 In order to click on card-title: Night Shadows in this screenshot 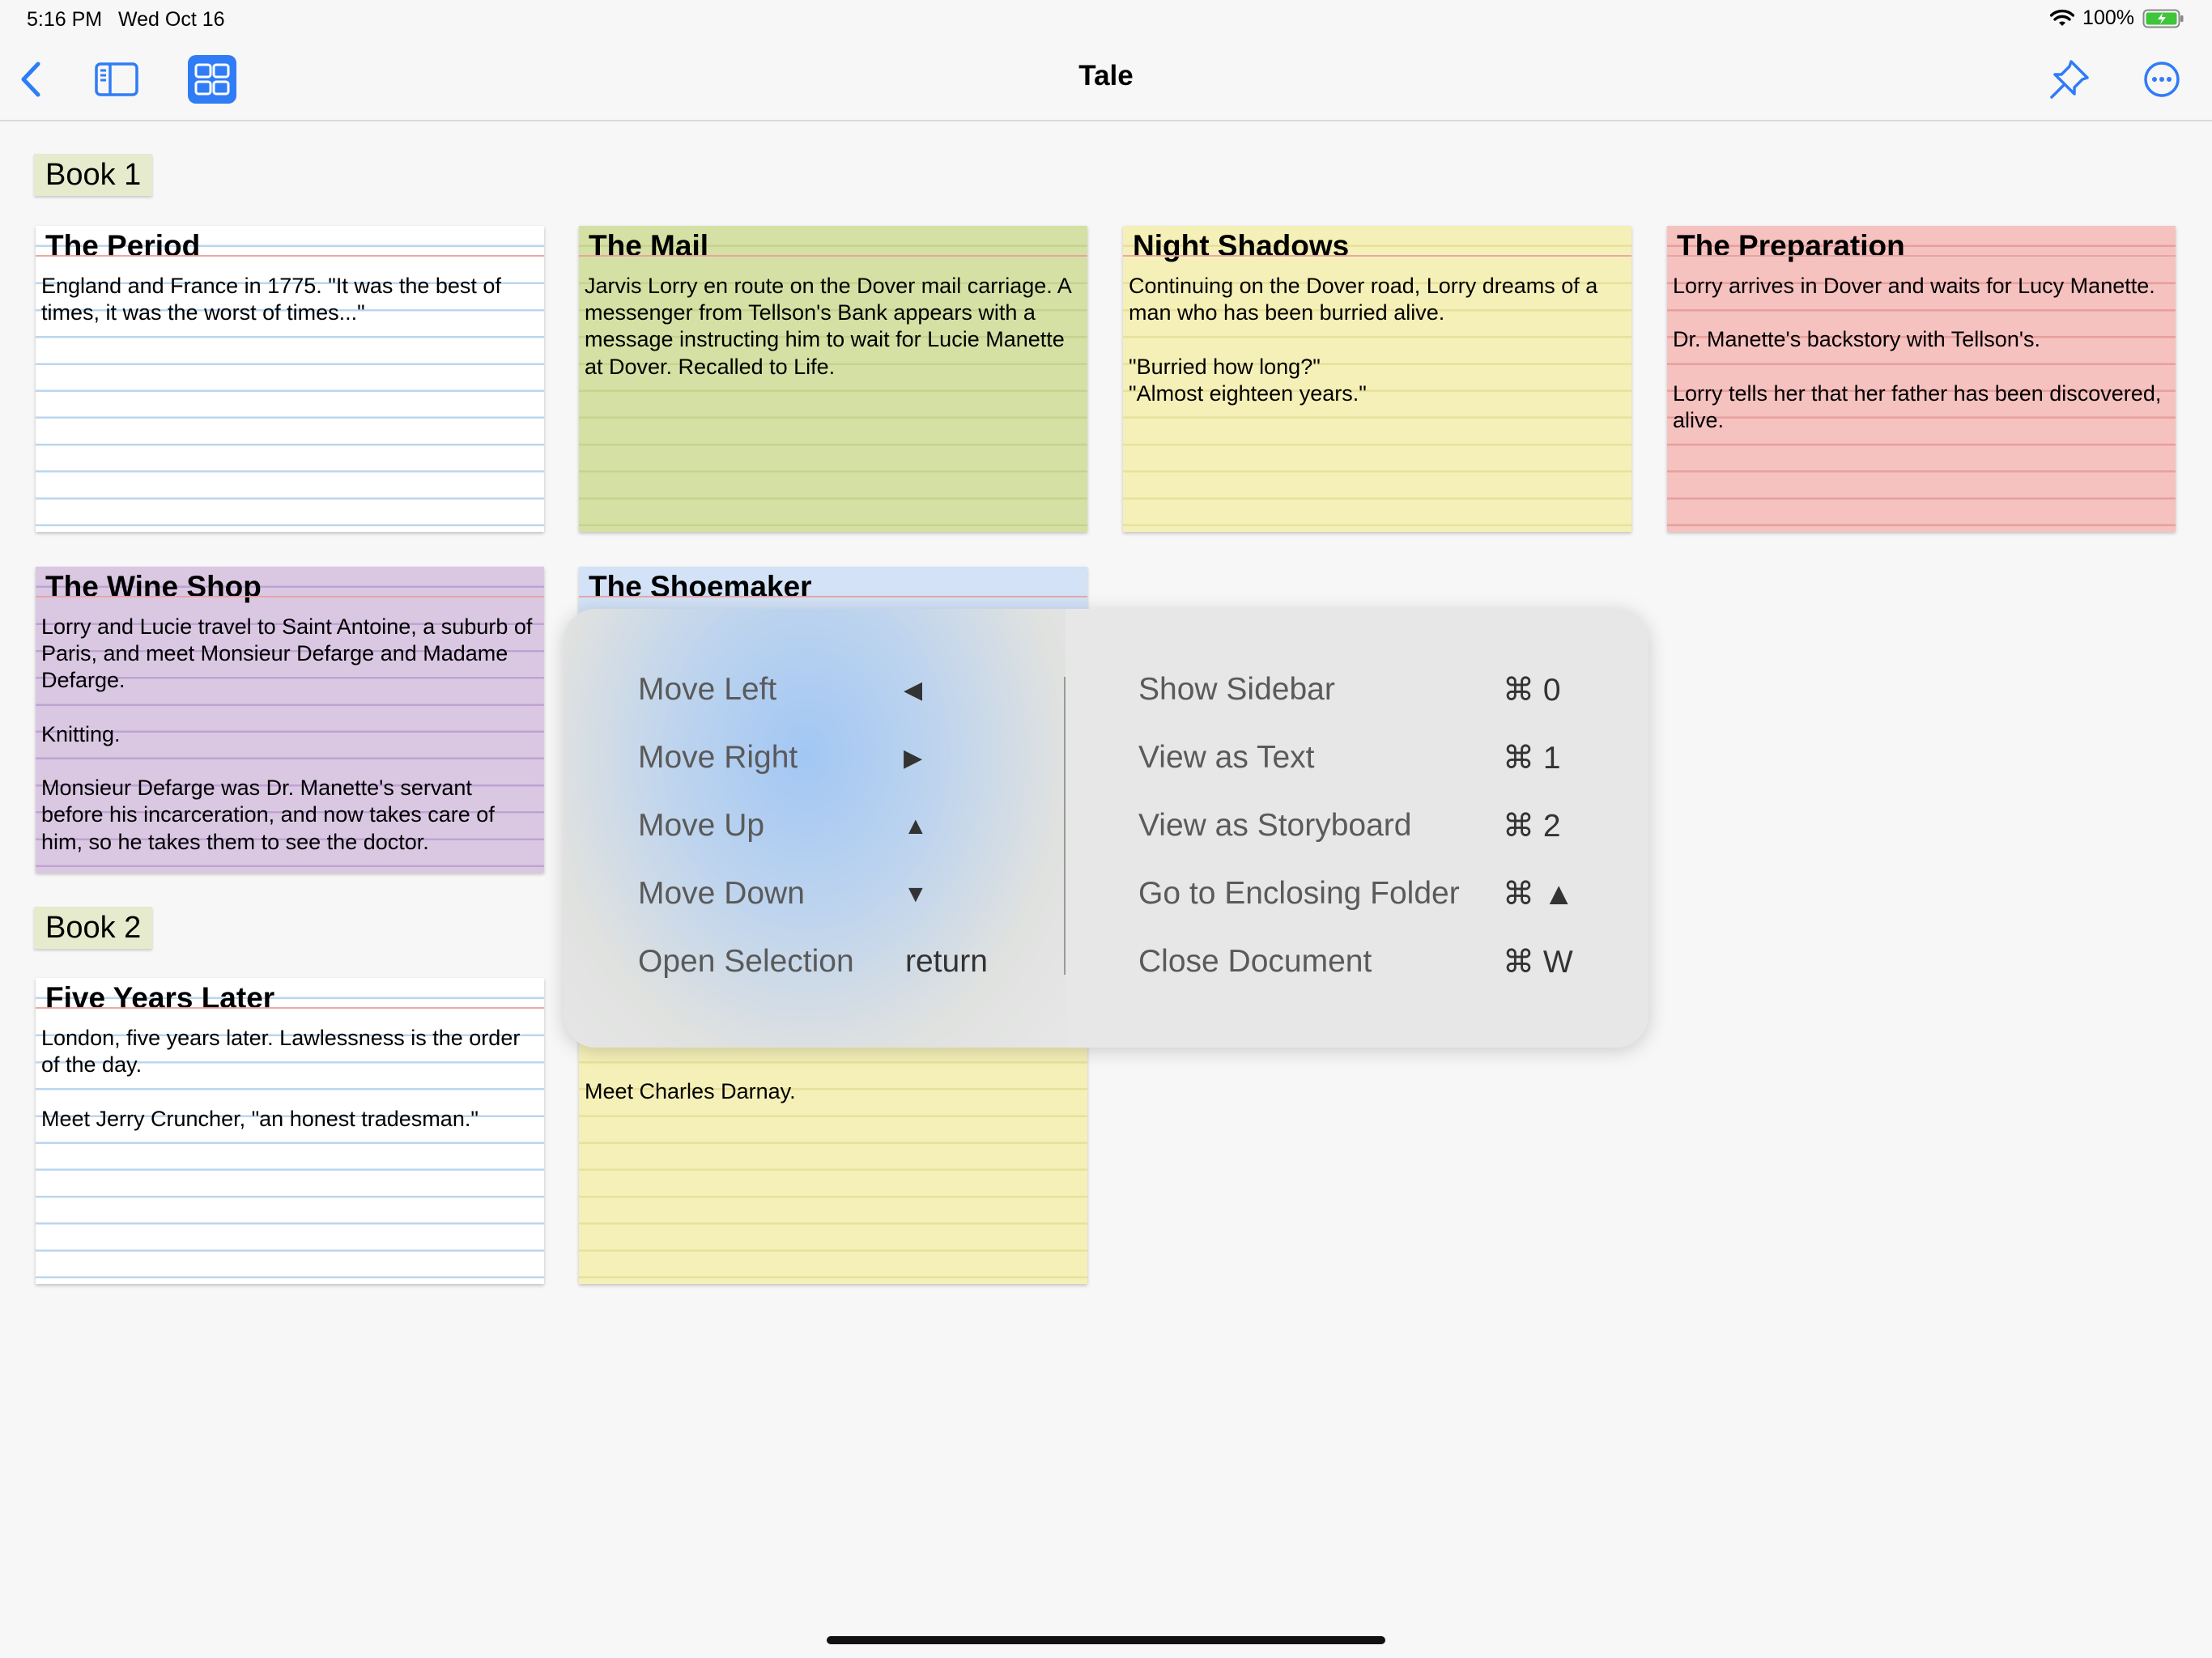, I will do `click(1241, 245)`.